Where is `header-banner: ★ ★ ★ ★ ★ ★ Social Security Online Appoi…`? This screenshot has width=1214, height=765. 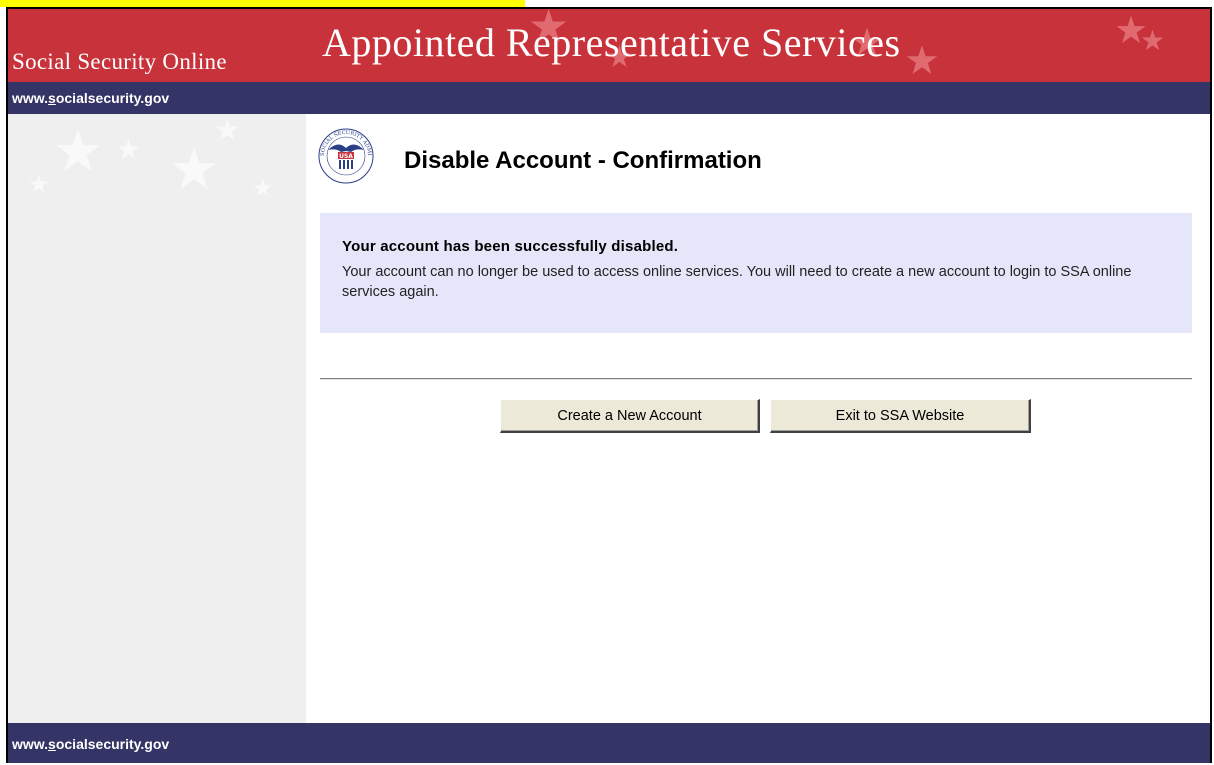
header-banner: ★ ★ ★ ★ ★ ★ Social Security Online Appoi… is located at coordinates (609, 45).